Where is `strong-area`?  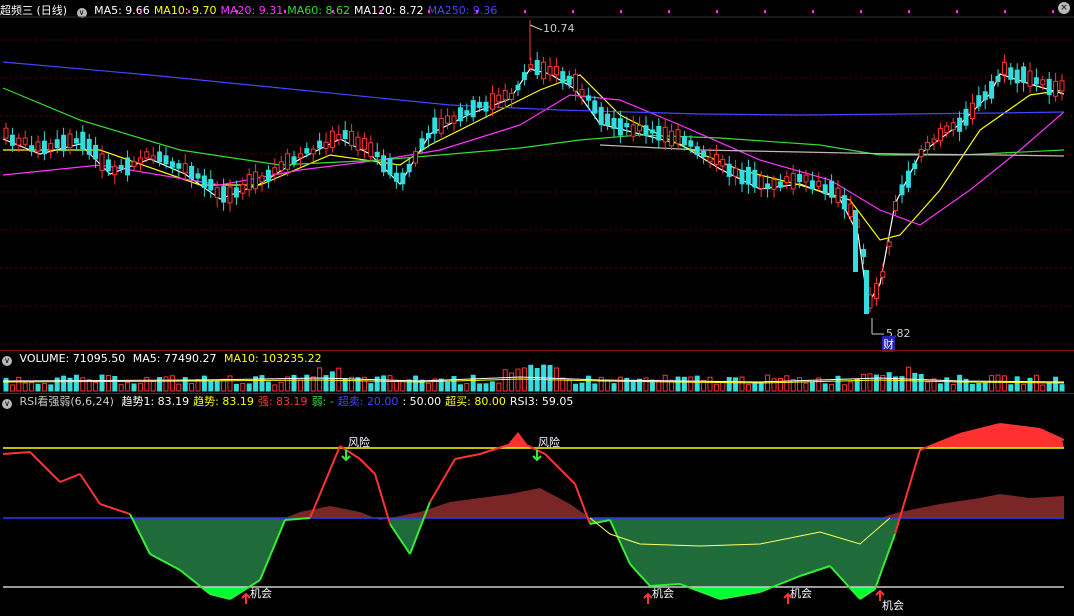
strong-area is located at coordinates (672, 504).